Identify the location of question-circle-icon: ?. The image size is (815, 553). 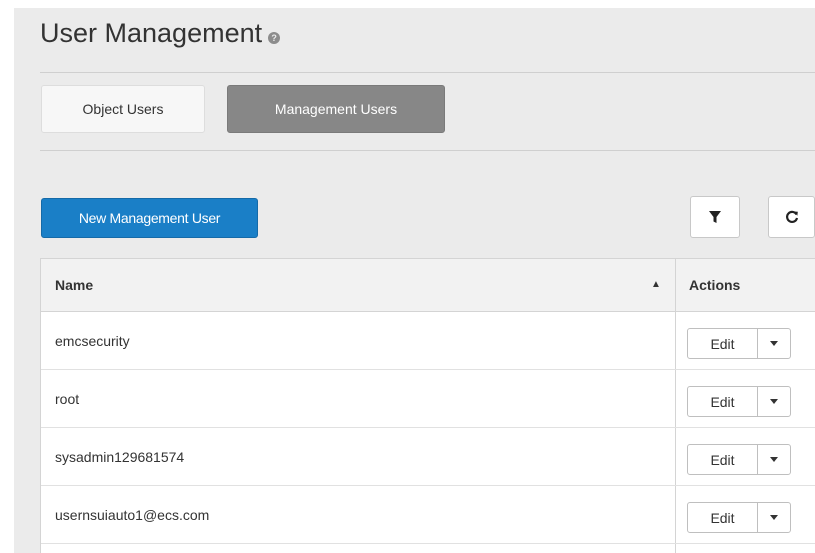
(274, 37).